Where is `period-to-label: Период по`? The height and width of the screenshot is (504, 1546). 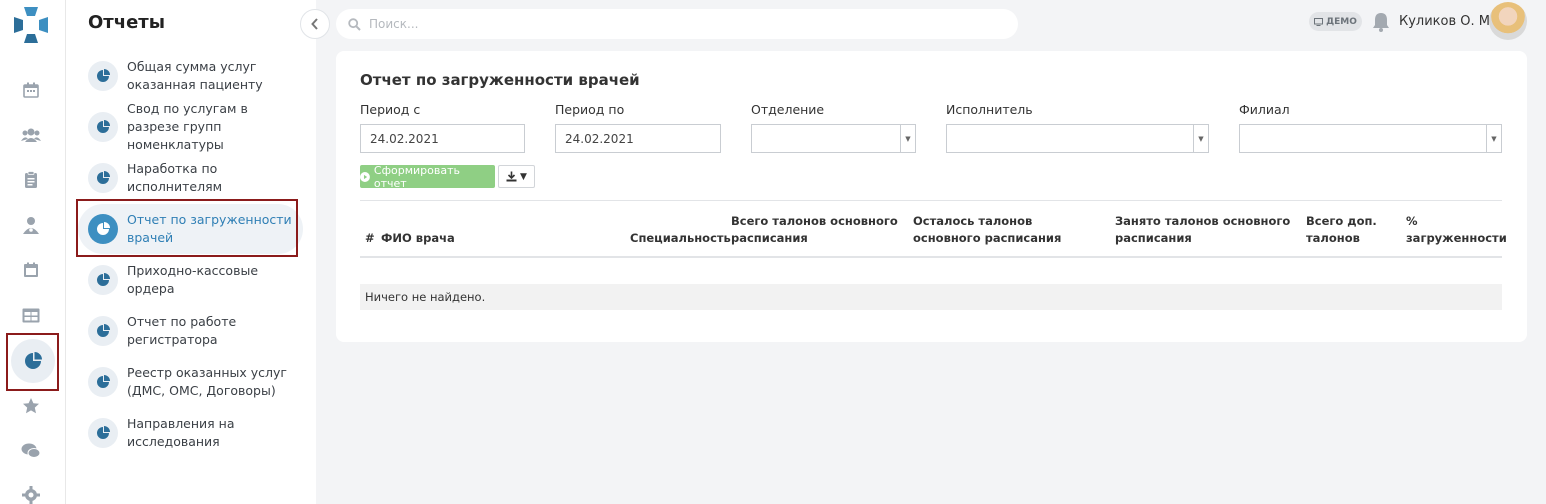 period-to-label: Период по is located at coordinates (590, 109).